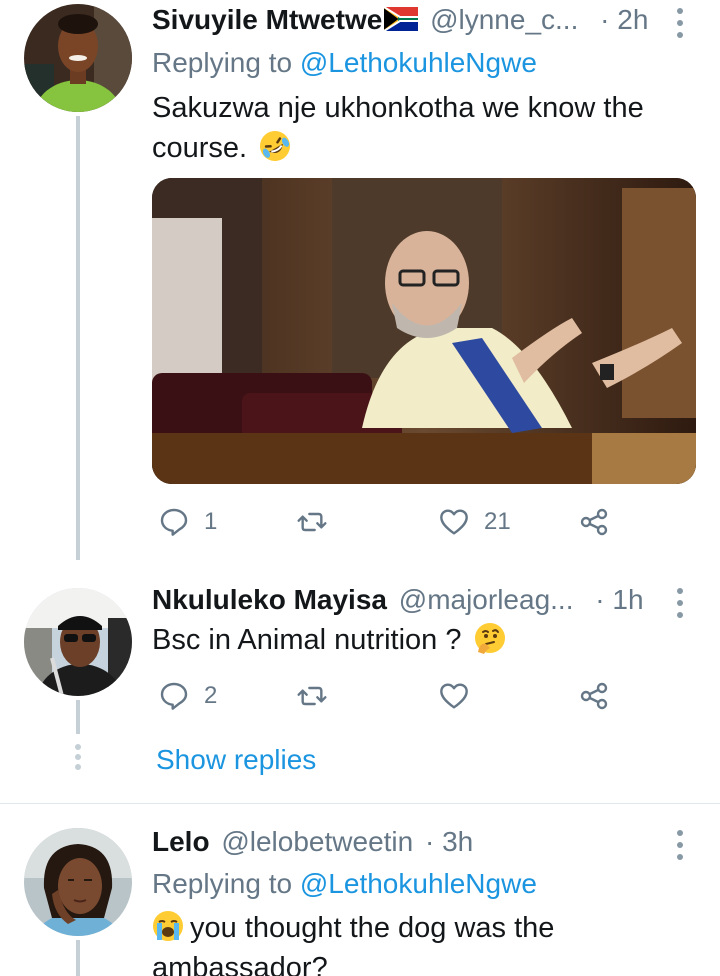 Image resolution: width=720 pixels, height=976 pixels. Describe the element at coordinates (457, 841) in the screenshot. I see `timestamp: 3h` at that location.